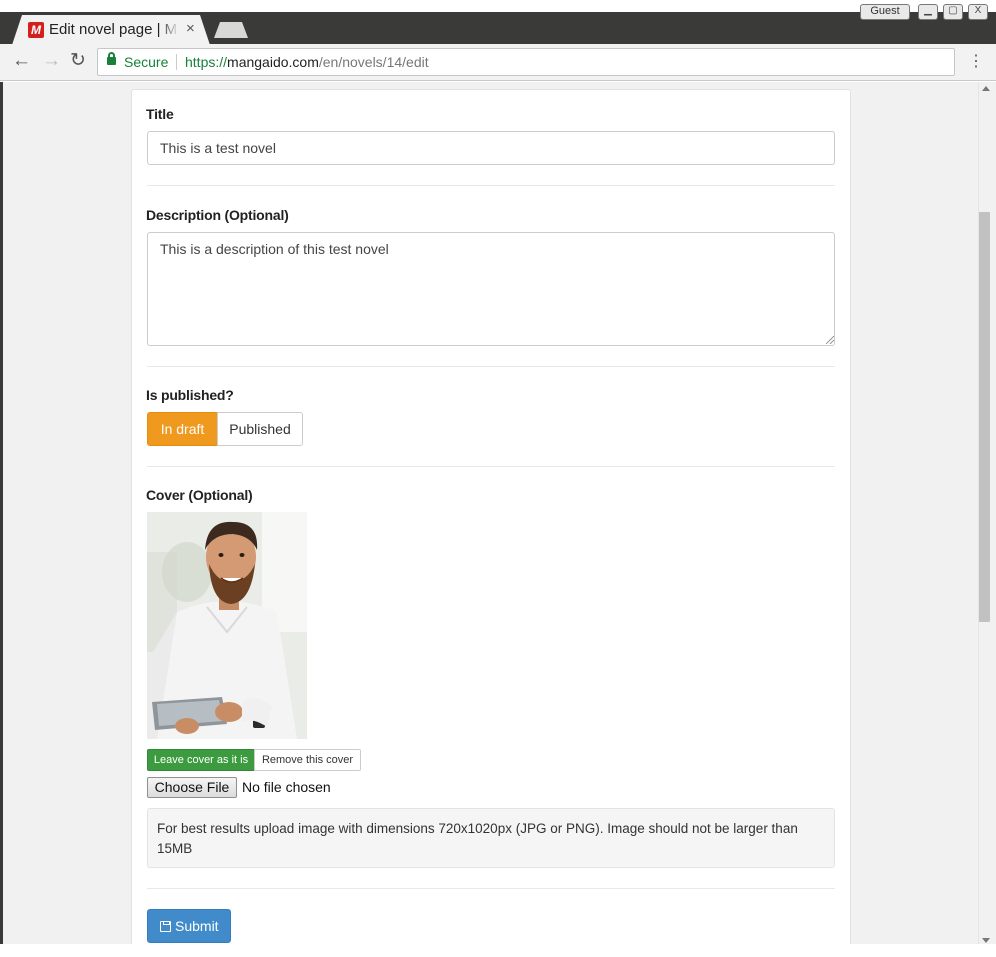  Describe the element at coordinates (1, 513) in the screenshot. I see `window-edge` at that location.